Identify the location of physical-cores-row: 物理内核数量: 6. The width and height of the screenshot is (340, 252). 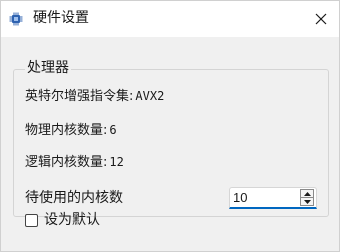
(71, 130).